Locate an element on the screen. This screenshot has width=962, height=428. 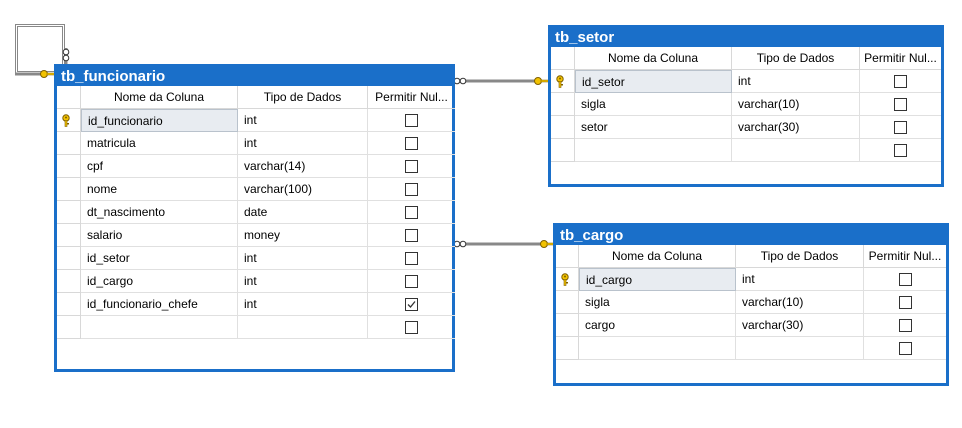
table-row: salario money is located at coordinates (256, 235).